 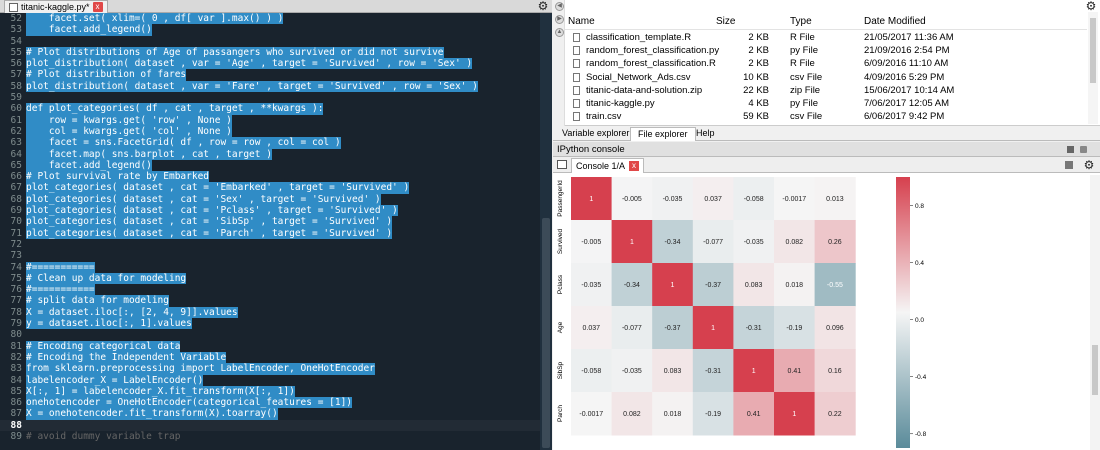 What do you see at coordinates (705, 134) in the screenshot?
I see `tab-help: Help` at bounding box center [705, 134].